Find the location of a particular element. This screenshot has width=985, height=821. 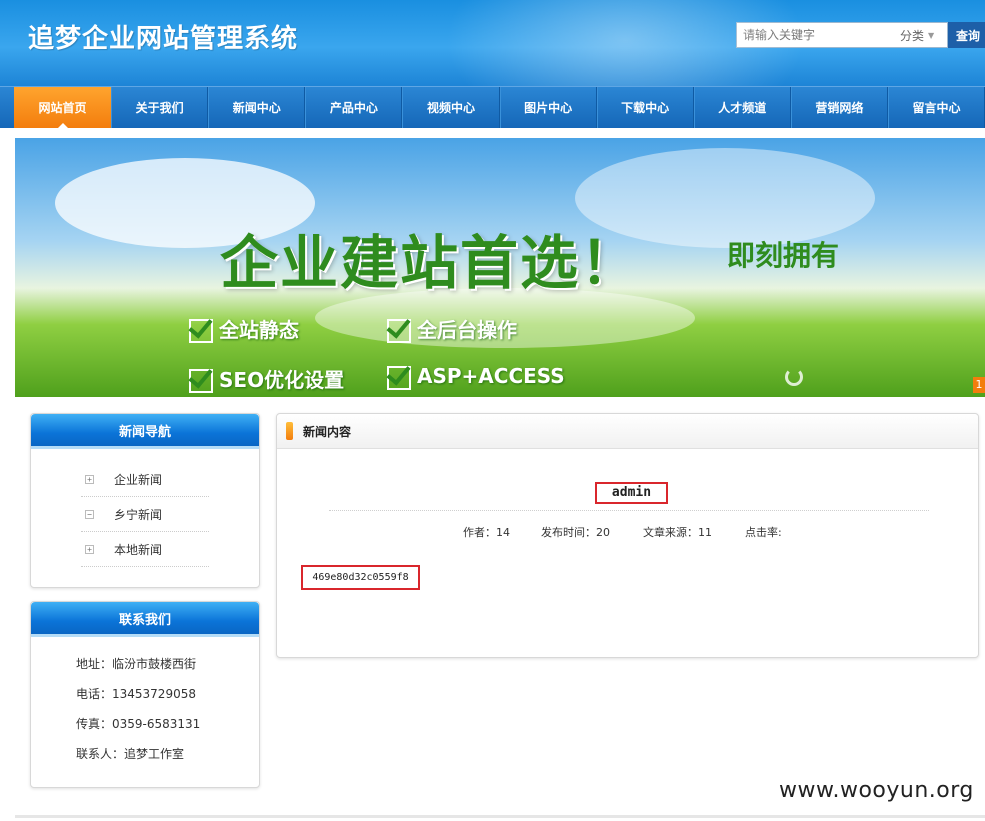

article-source: 文章来源：11 is located at coordinates (677, 532).